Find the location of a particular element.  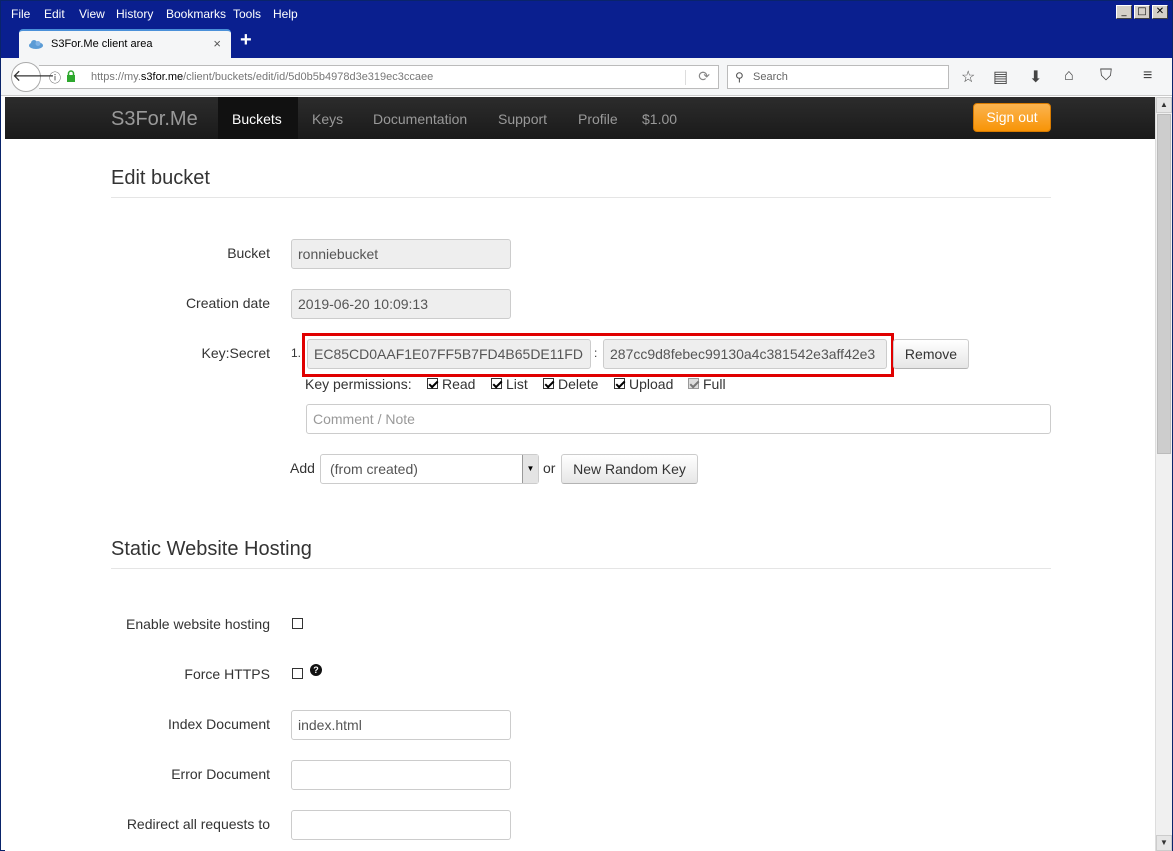

vertical-scrollbar: ▲ ▼ is located at coordinates (1163, 474).